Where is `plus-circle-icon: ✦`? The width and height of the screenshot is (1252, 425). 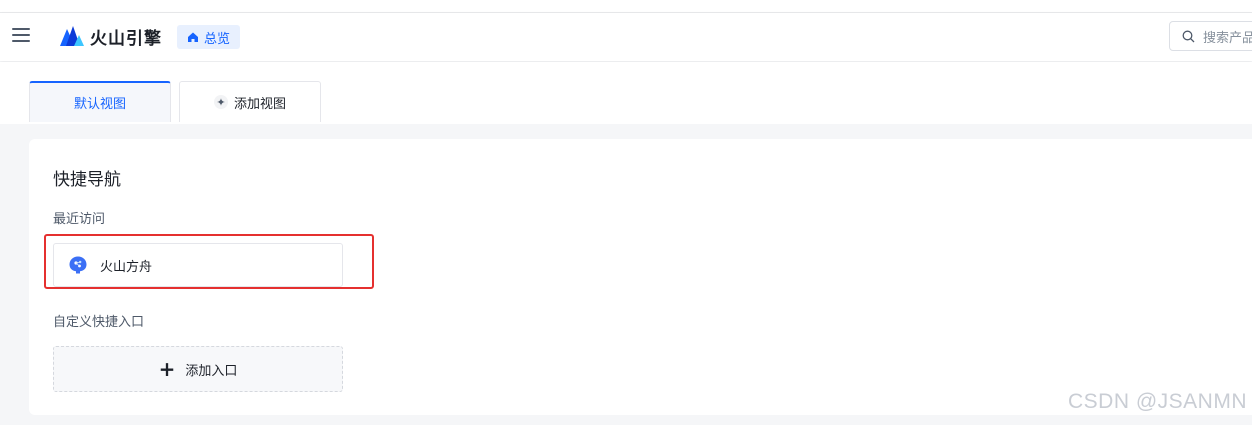
plus-circle-icon: ✦ is located at coordinates (220, 102).